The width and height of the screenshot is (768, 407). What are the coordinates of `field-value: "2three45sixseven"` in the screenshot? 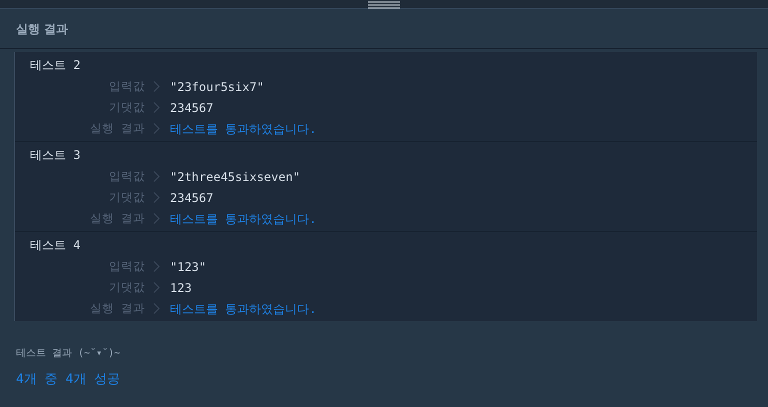 It's located at (235, 177).